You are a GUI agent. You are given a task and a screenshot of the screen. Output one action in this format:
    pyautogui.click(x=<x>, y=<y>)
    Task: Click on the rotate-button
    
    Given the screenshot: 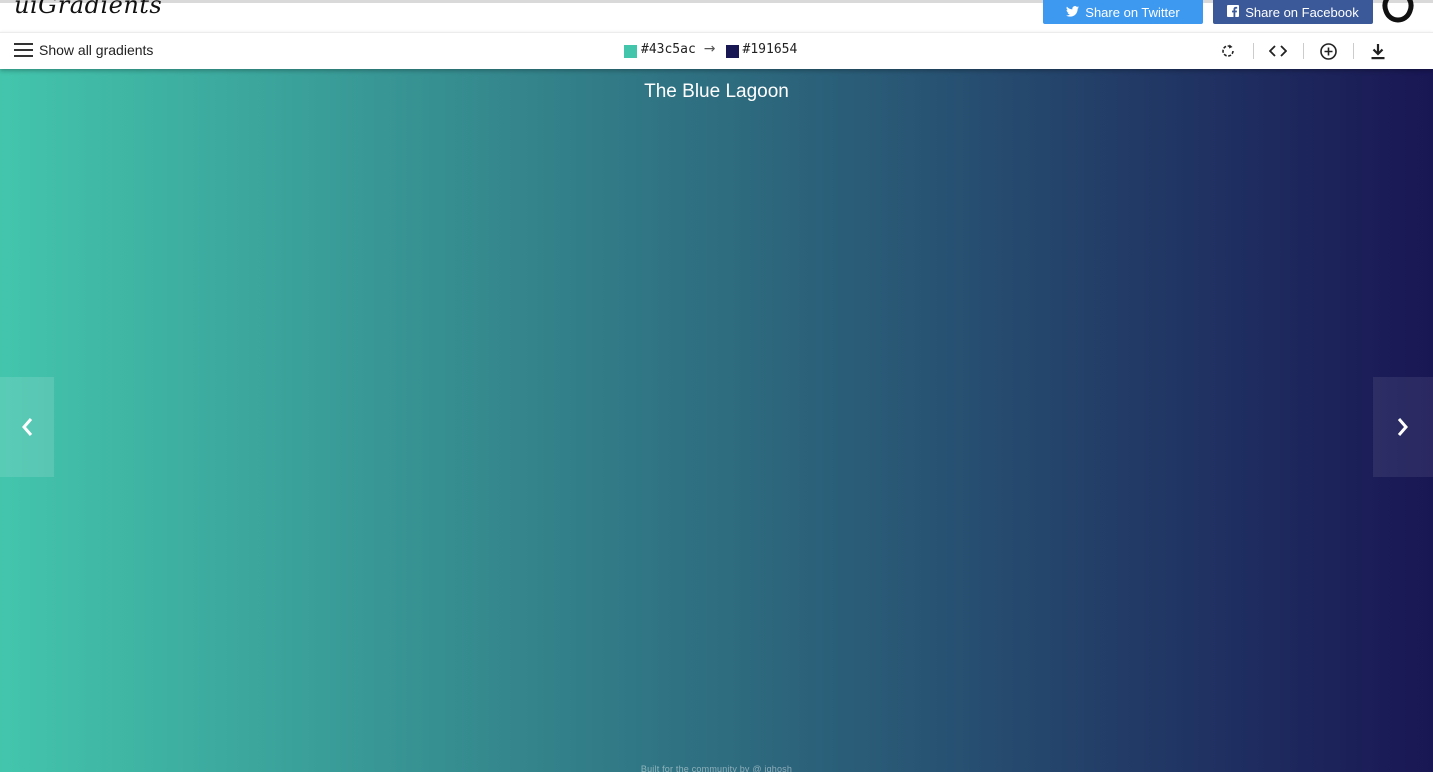 What is the action you would take?
    pyautogui.click(x=1228, y=51)
    